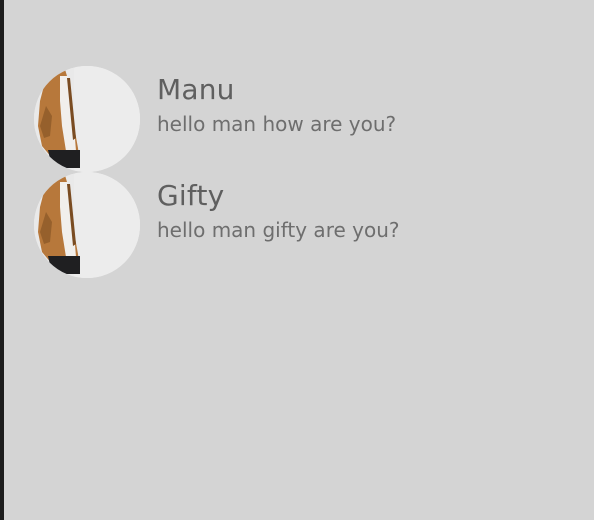 This screenshot has height=520, width=594. Describe the element at coordinates (277, 124) in the screenshot. I see `last-message: hello man how are you?` at that location.